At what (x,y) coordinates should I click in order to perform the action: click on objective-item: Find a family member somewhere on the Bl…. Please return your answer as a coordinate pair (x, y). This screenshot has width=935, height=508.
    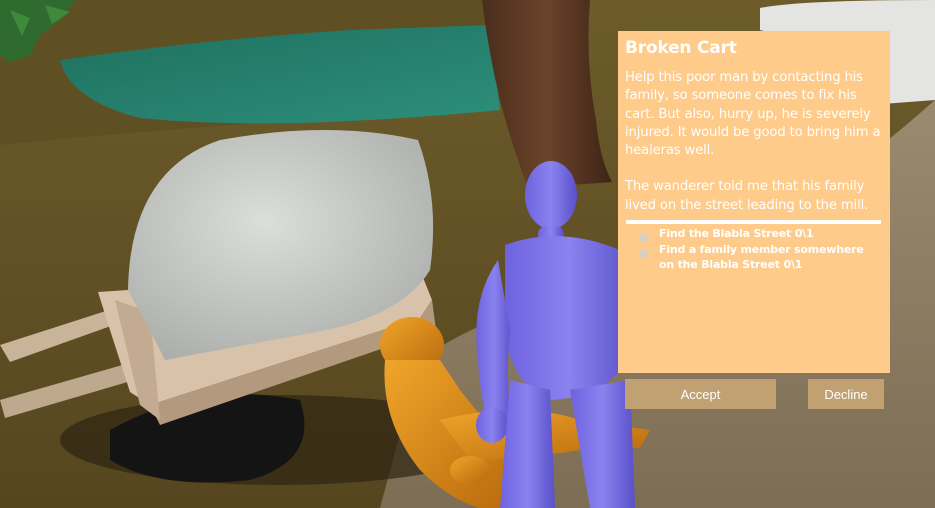
    Looking at the image, I should click on (760, 257).